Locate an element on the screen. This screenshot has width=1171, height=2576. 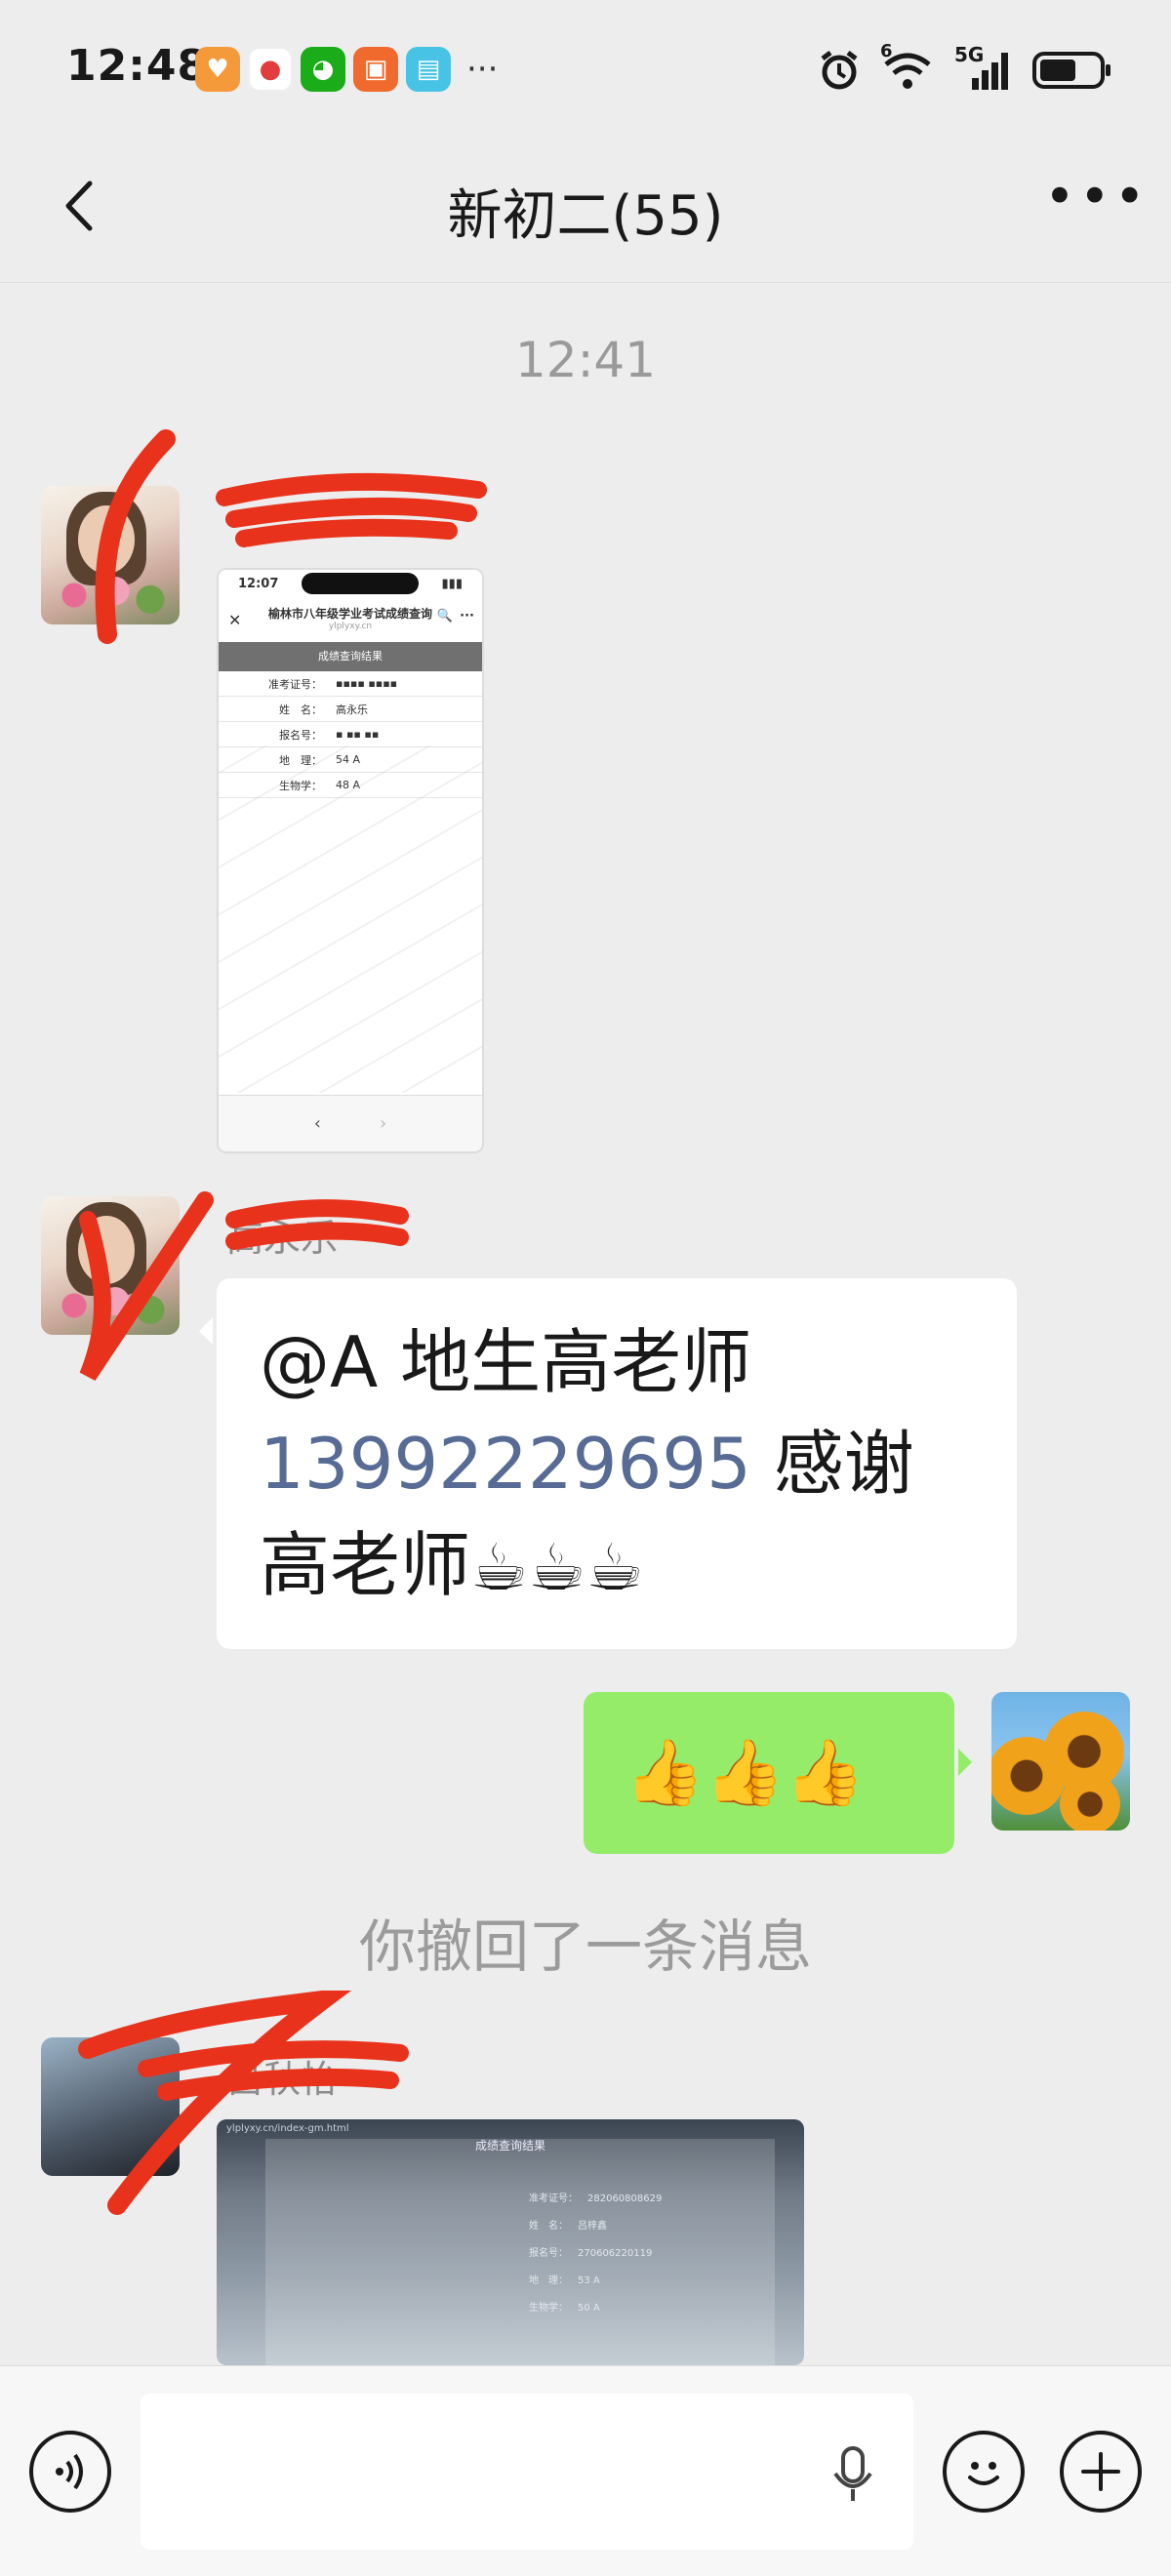
photo-screen is located at coordinates (520, 2252).